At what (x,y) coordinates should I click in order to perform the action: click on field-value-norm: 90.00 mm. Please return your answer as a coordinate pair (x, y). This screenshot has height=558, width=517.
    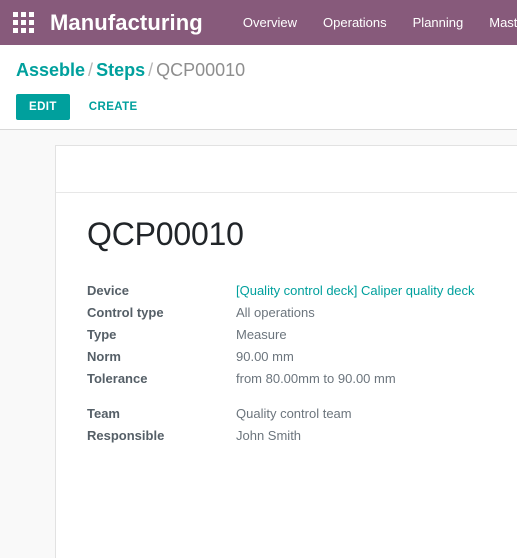
    Looking at the image, I should click on (265, 356).